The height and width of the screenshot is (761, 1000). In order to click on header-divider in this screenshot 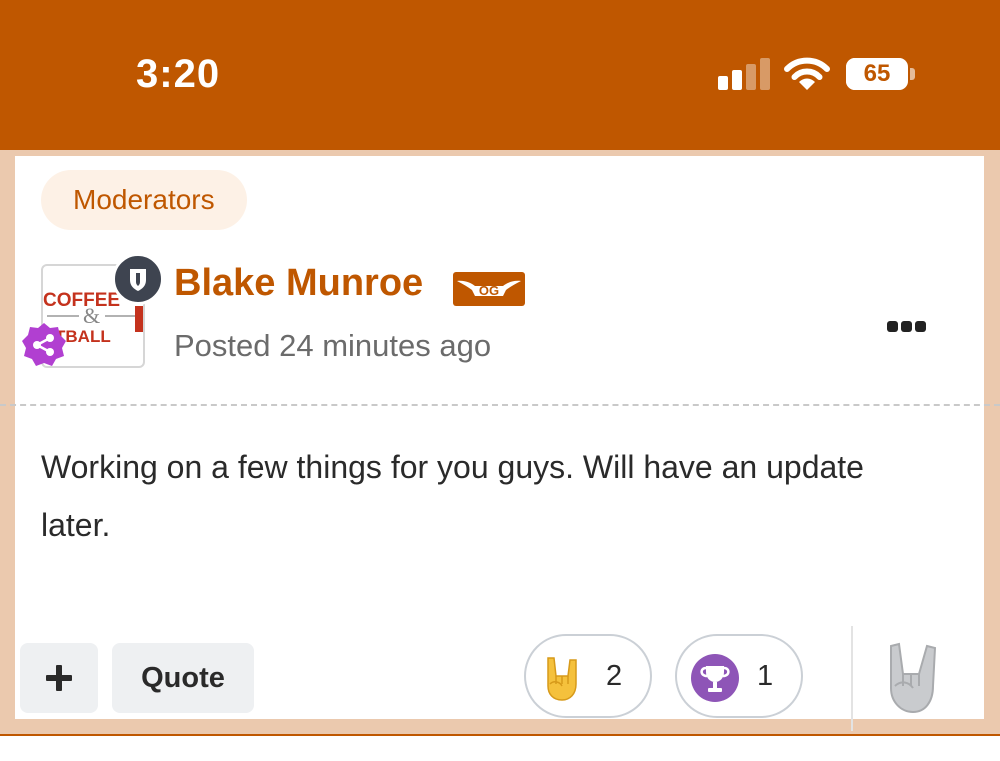, I will do `click(500, 405)`.